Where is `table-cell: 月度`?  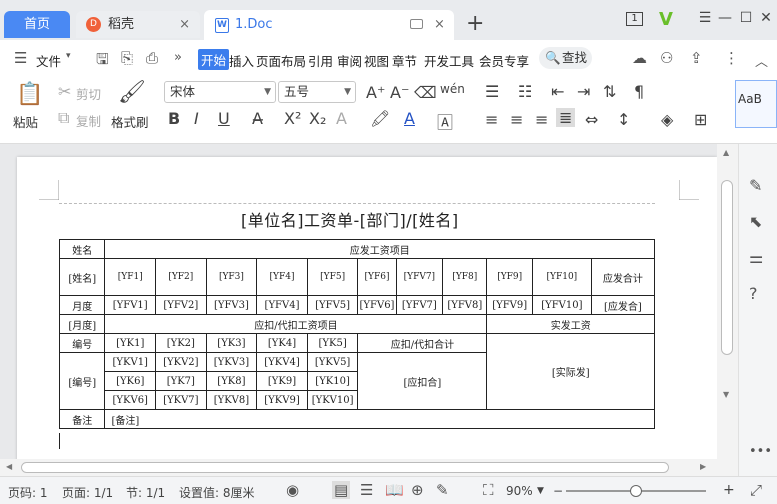
table-cell: 月度 is located at coordinates (82, 305).